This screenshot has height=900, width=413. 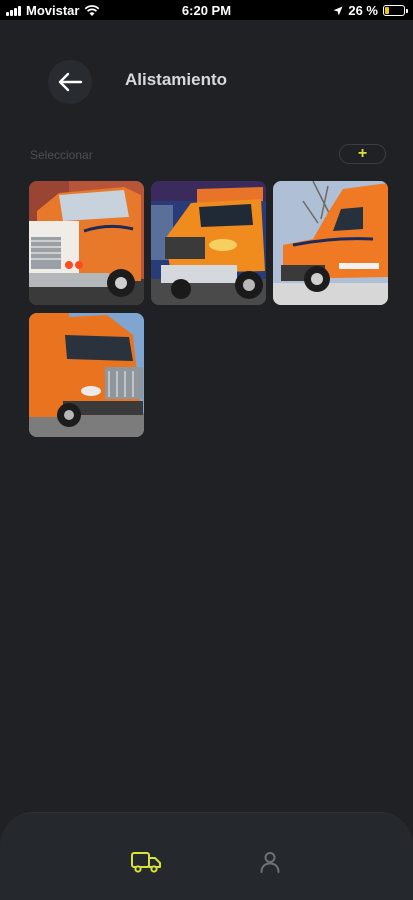 What do you see at coordinates (338, 10) in the screenshot?
I see `location-arrow-icon` at bounding box center [338, 10].